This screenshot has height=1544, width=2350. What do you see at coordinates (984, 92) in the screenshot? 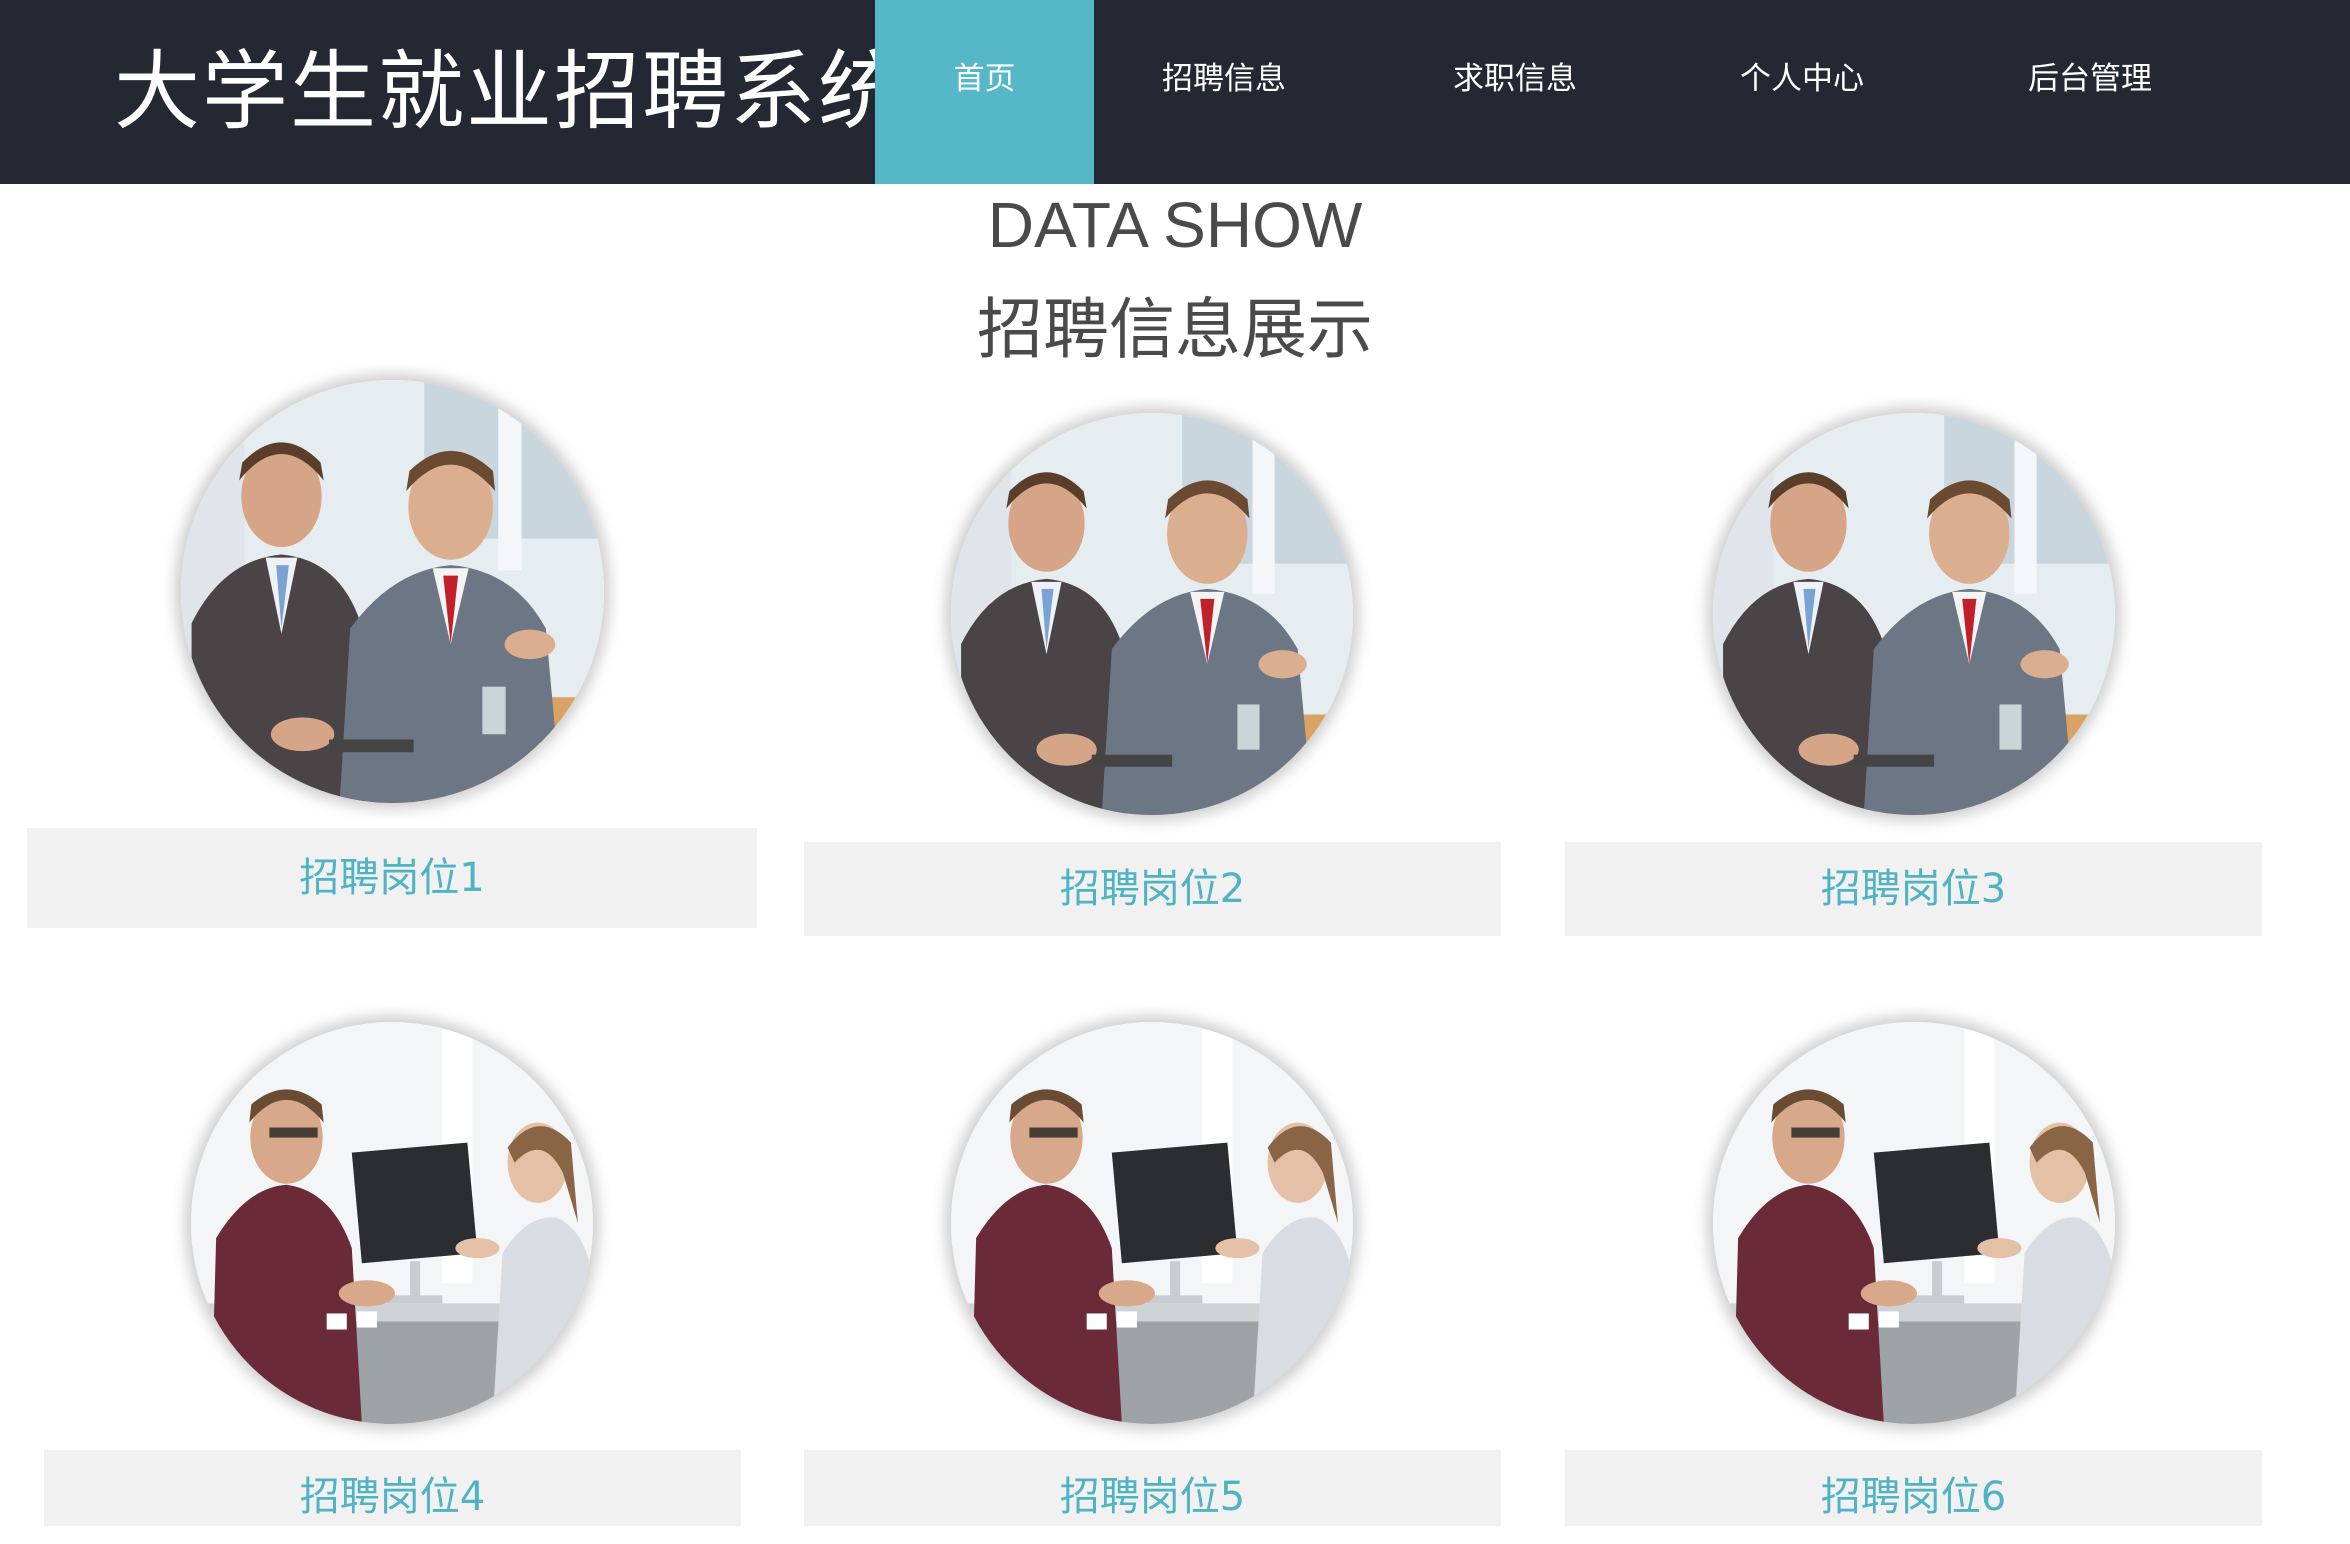
I see `nav-home: 首页` at bounding box center [984, 92].